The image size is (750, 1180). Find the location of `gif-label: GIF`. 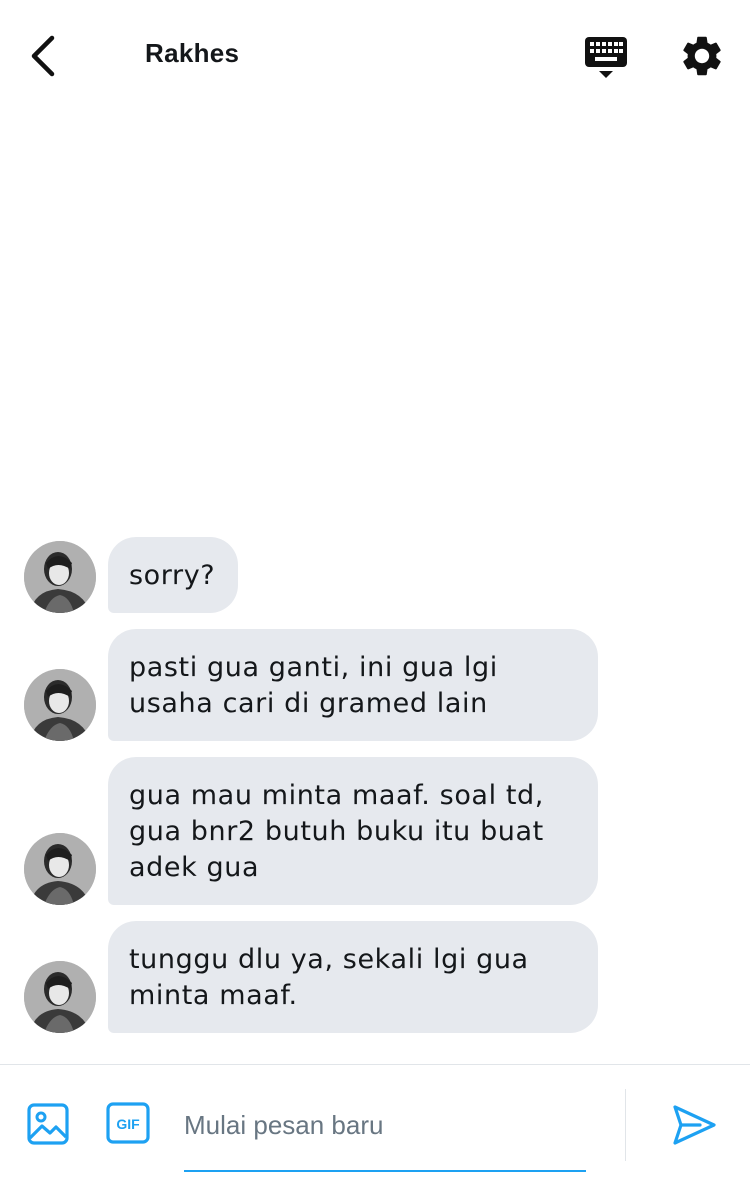

gif-label: GIF is located at coordinates (128, 1124).